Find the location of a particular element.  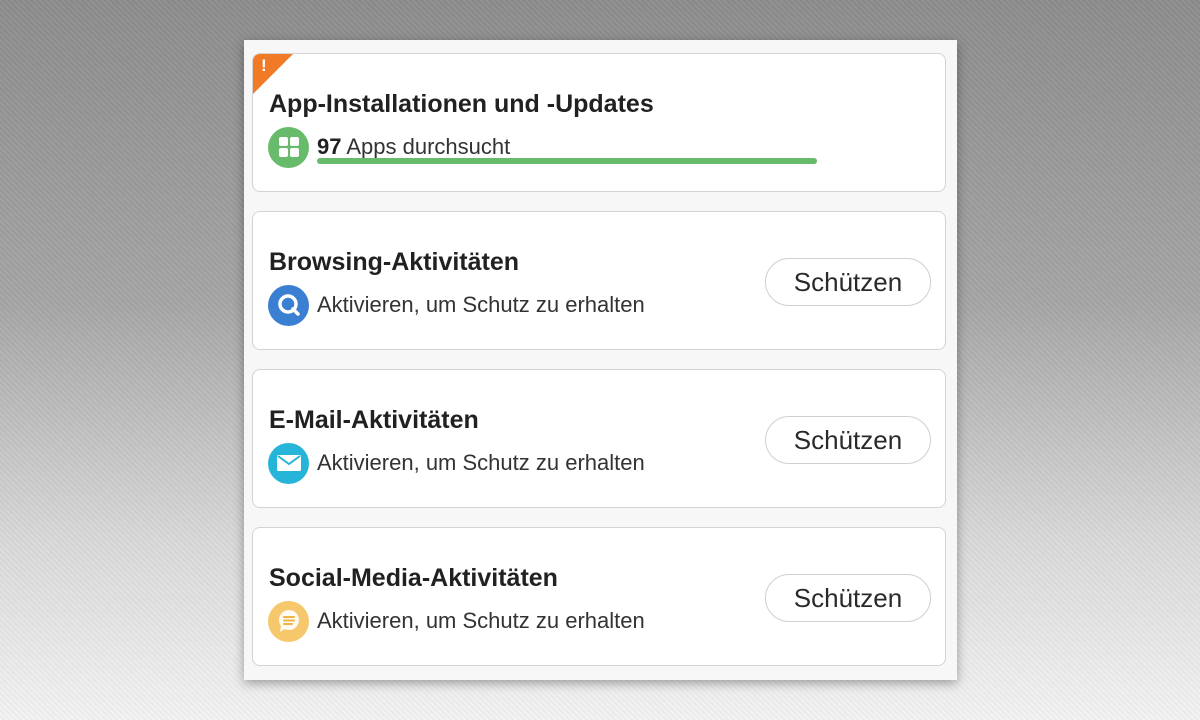

search-icon is located at coordinates (288, 305).